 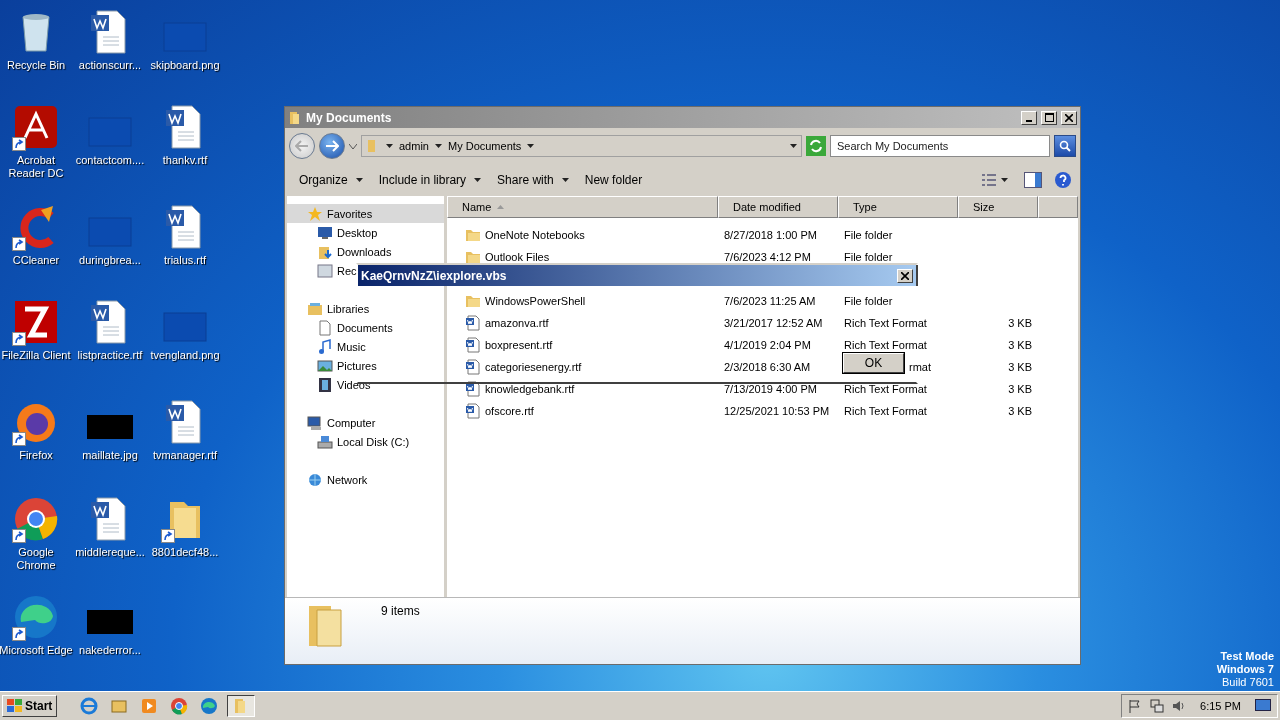 What do you see at coordinates (770, 389) in the screenshot?
I see `table-cell: 7/13/2019 4:00 PM` at bounding box center [770, 389].